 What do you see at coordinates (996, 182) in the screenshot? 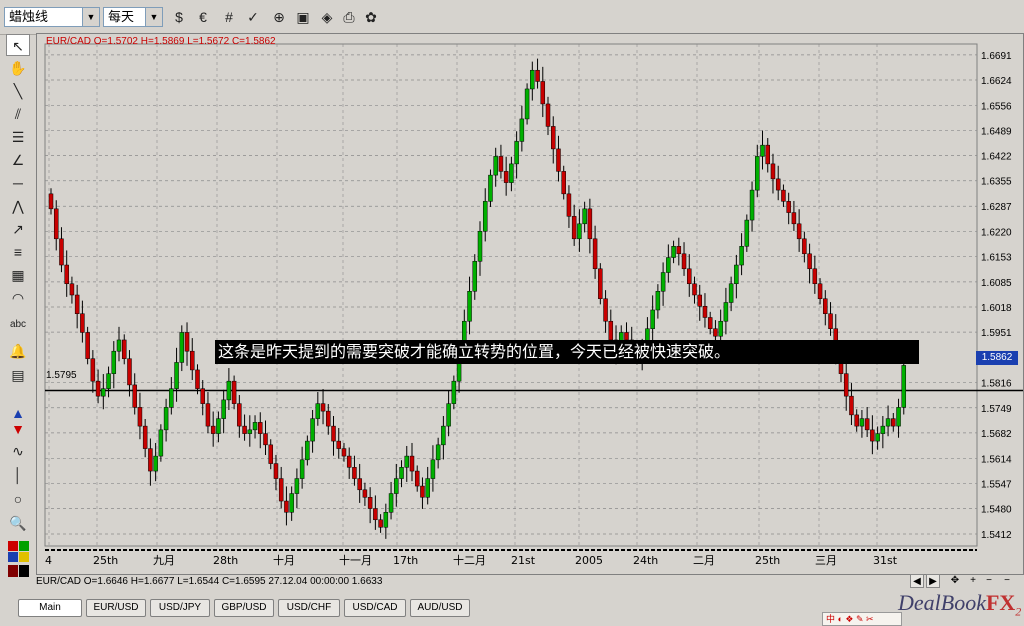
I see `y-tick-label: 1.6355` at bounding box center [996, 182].